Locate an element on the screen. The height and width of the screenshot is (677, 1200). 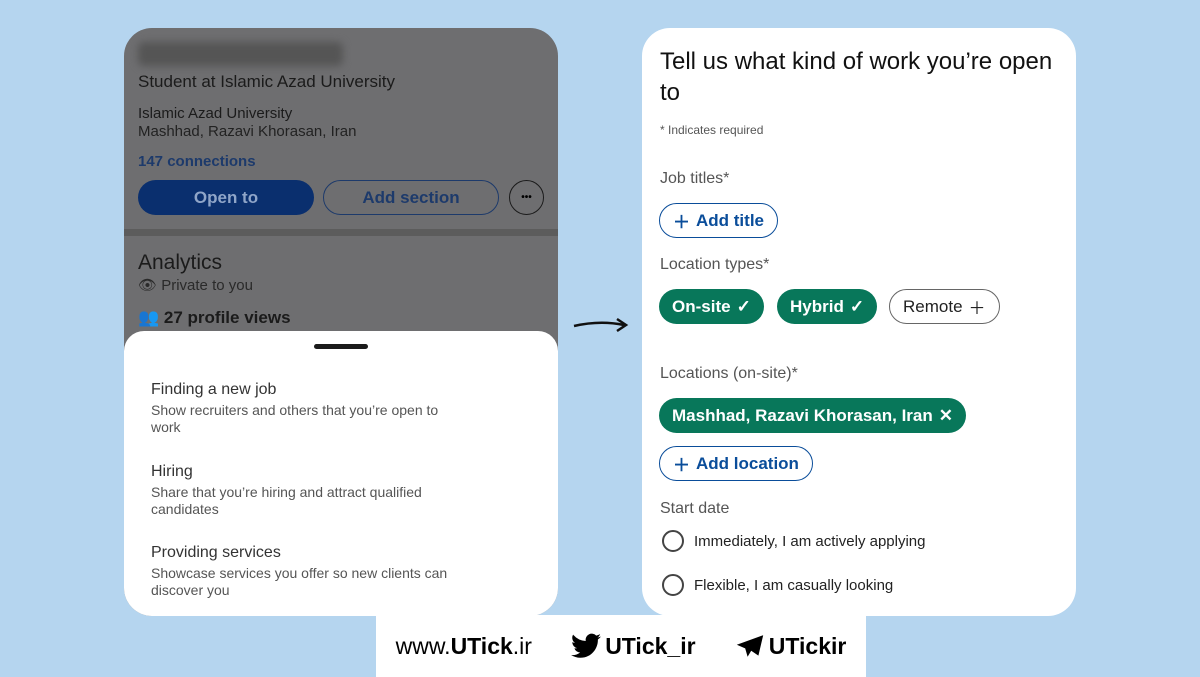
add-title-button: ＋ Add title is located at coordinates (718, 220).